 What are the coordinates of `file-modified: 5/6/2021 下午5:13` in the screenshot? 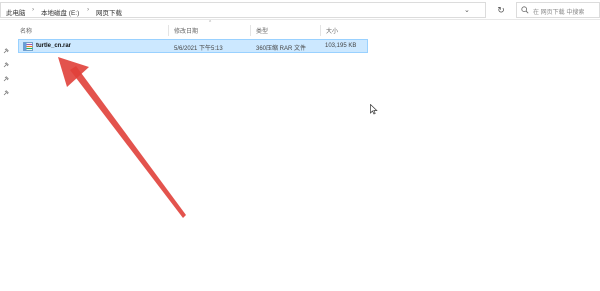 It's located at (198, 49).